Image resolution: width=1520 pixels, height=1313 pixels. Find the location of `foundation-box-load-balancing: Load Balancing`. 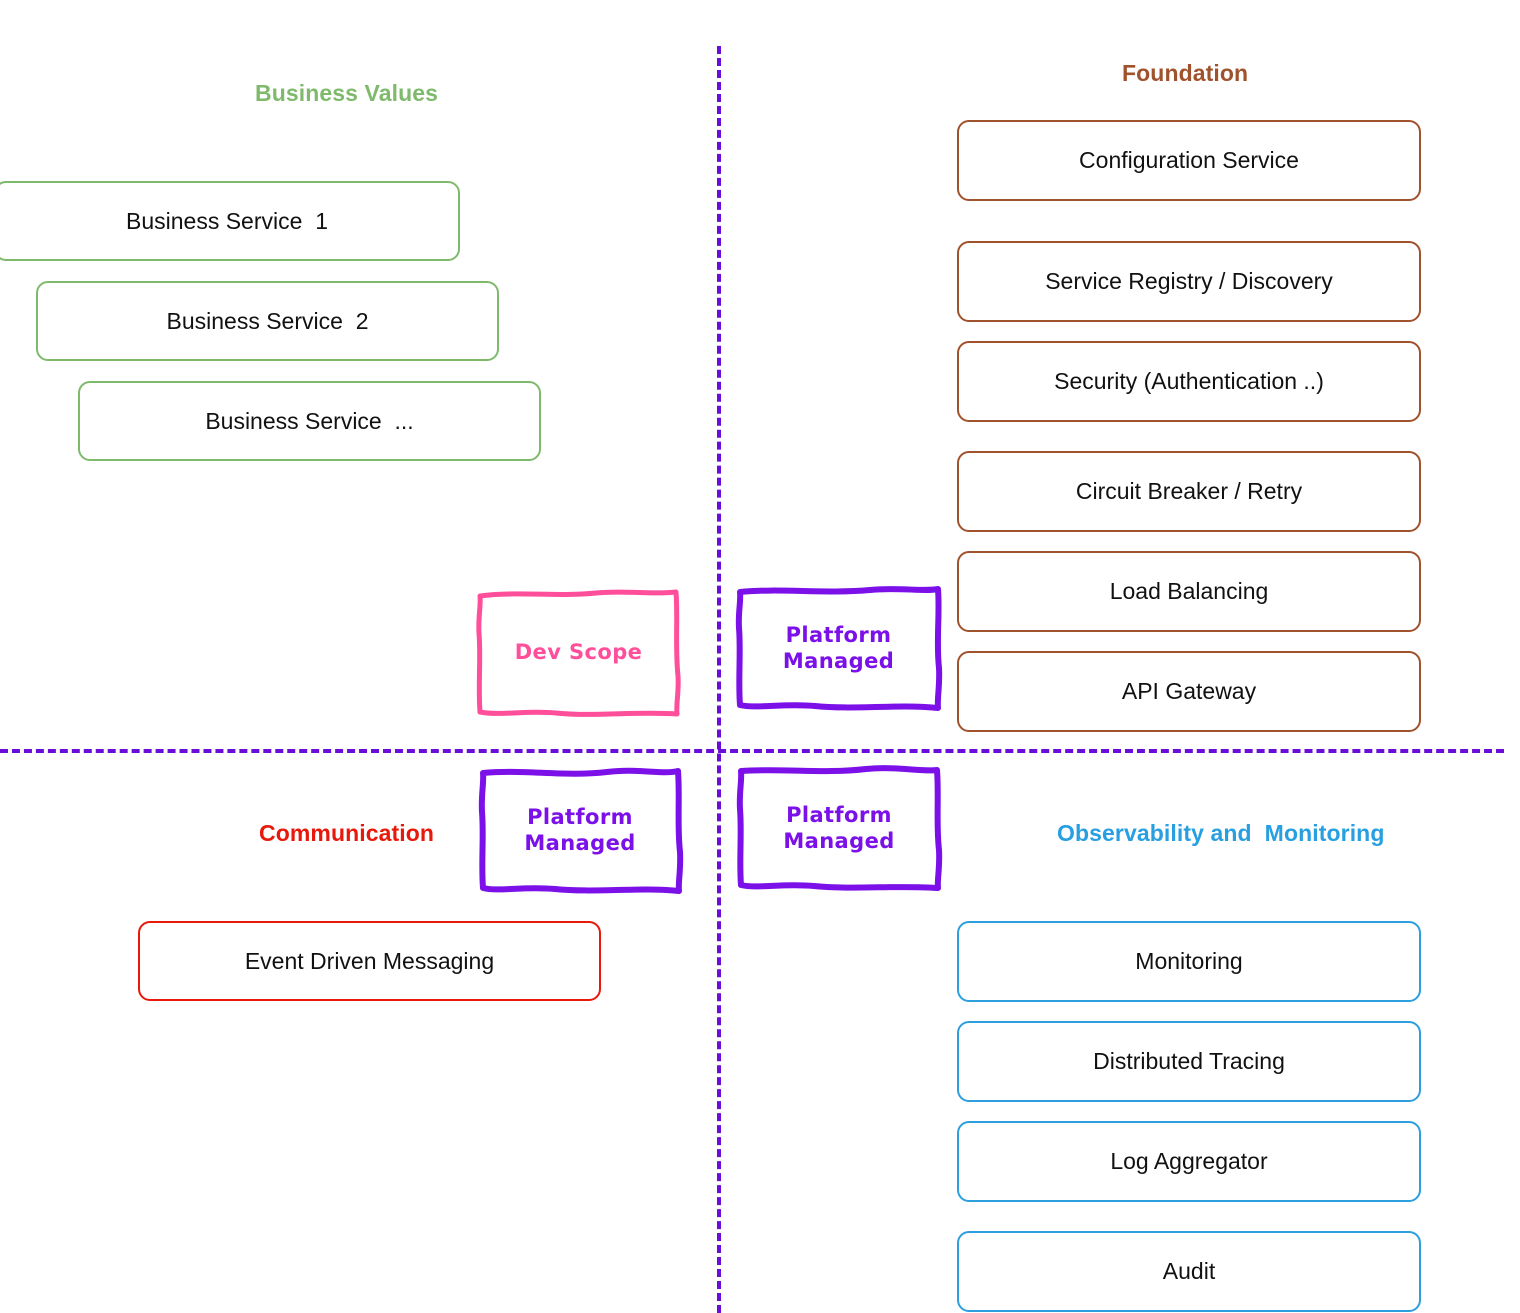

foundation-box-load-balancing: Load Balancing is located at coordinates (1189, 591).